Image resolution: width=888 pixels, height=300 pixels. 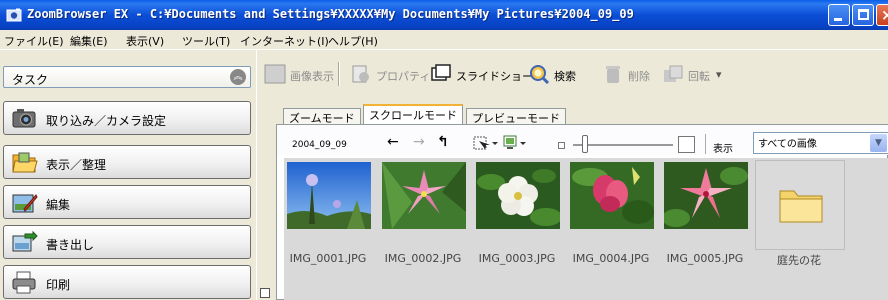 What do you see at coordinates (878, 143) in the screenshot?
I see `chevron-down-icon: ▼` at bounding box center [878, 143].